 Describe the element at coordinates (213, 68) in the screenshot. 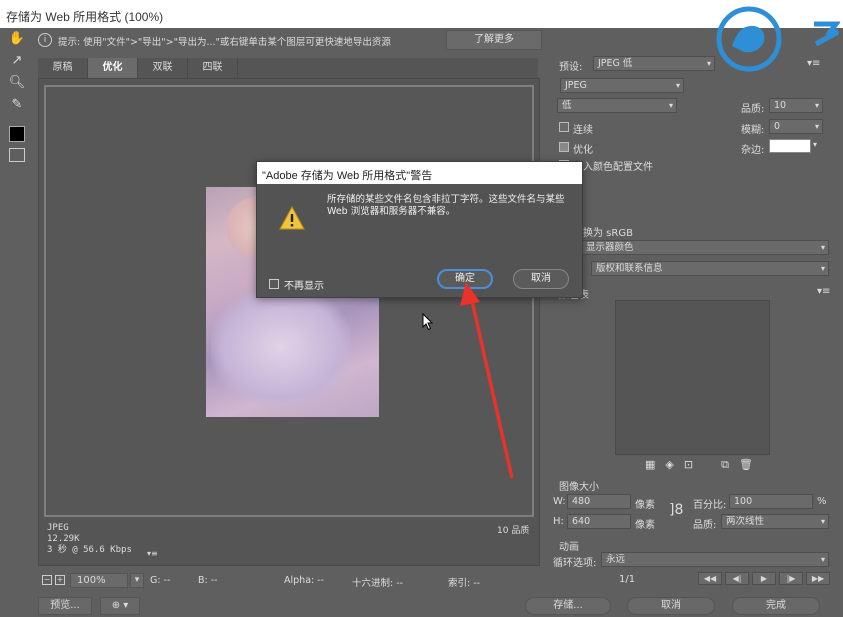

I see `tab-4-up: 四联` at that location.